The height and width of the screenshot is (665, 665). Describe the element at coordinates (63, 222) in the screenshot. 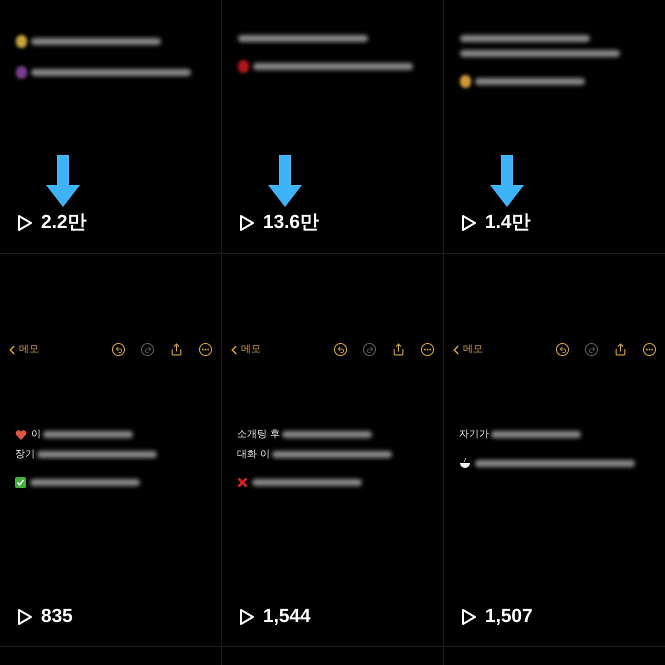

I see `view-count: 2.2만` at that location.